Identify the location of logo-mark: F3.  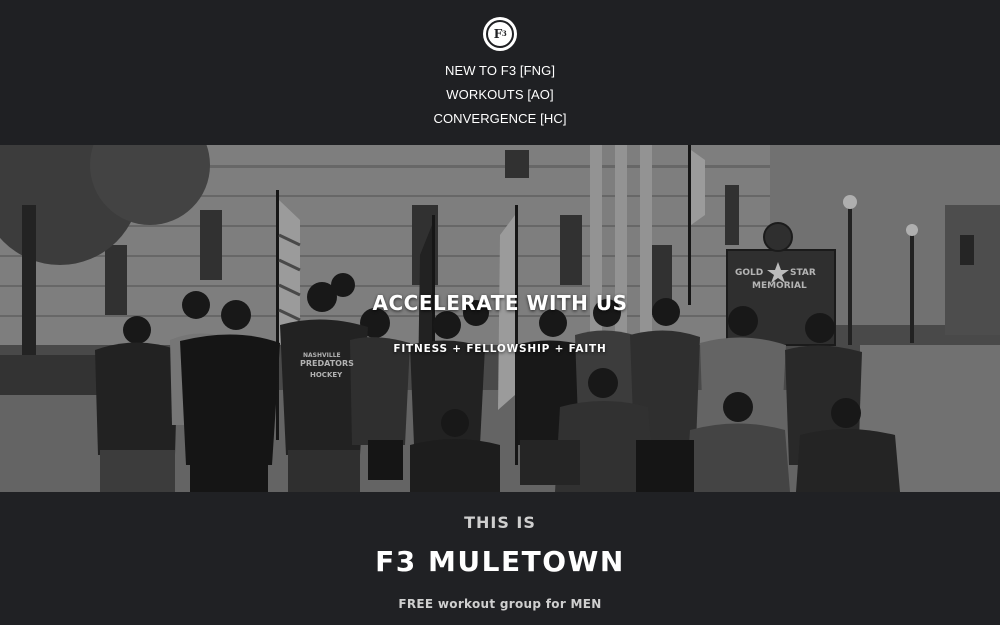
(500, 34).